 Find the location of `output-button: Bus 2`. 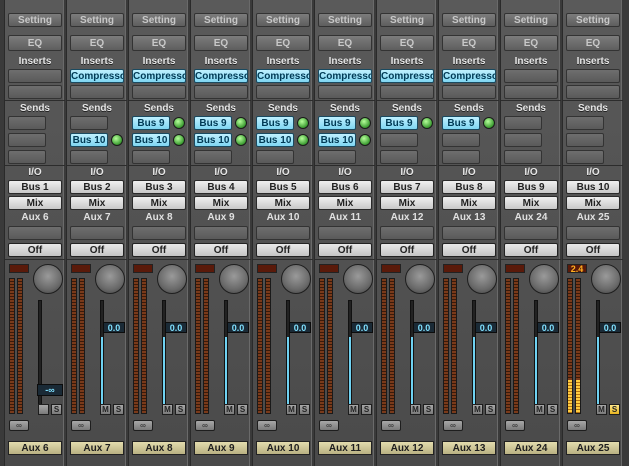

output-button: Bus 2 is located at coordinates (97, 187).